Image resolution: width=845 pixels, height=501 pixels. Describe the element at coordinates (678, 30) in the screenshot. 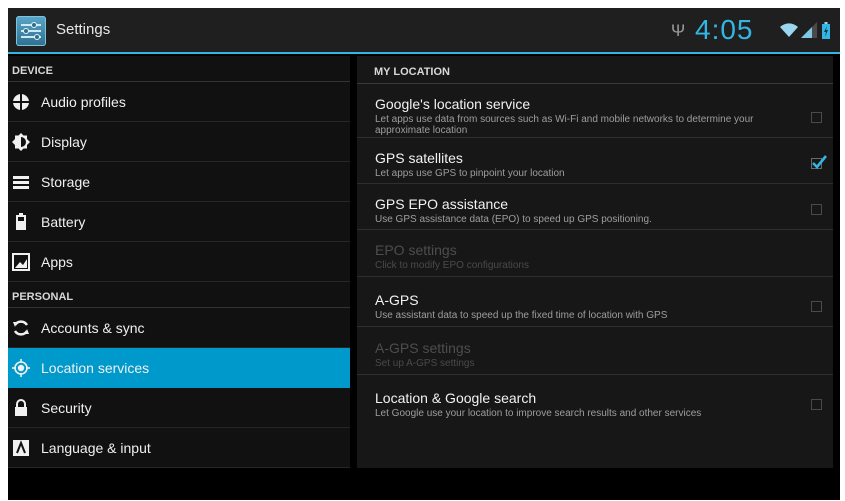

I see `usb-icon: Ψ` at that location.